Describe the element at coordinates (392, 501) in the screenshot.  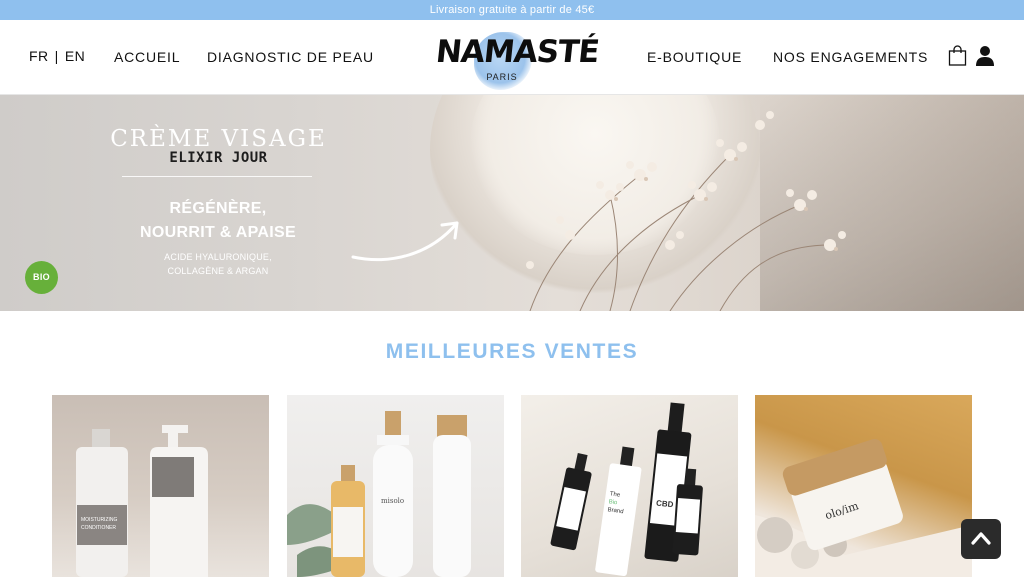
I see `product-brand: misolo` at that location.